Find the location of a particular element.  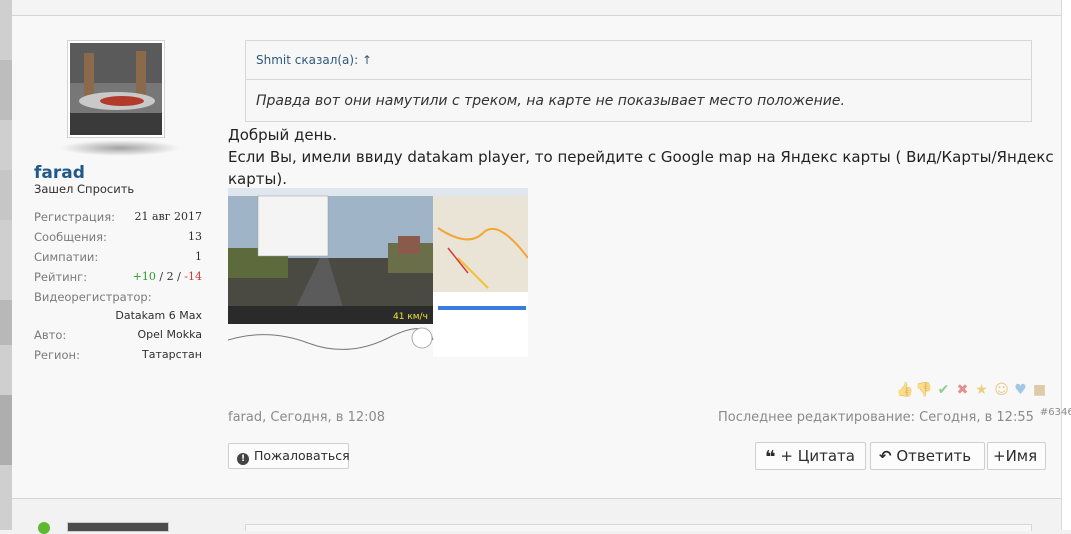

quote-button: ❝ + Цитата is located at coordinates (810, 456).